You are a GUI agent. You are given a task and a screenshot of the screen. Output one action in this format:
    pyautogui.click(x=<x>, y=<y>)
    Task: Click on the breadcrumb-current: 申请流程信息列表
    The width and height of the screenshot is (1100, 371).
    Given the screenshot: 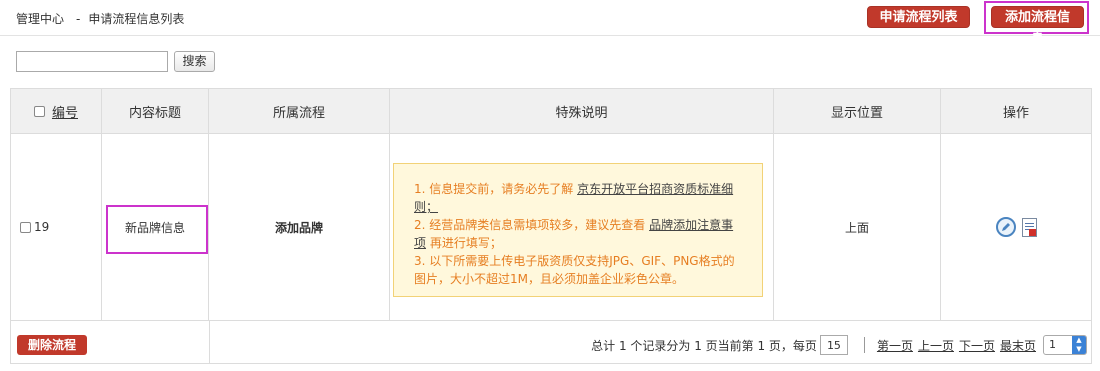 What is the action you would take?
    pyautogui.click(x=136, y=19)
    